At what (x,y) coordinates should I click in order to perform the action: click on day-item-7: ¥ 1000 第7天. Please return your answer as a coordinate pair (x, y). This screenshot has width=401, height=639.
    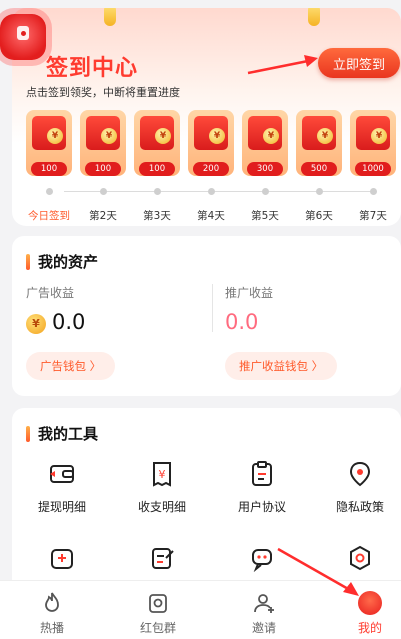
    Looking at the image, I should click on (373, 163).